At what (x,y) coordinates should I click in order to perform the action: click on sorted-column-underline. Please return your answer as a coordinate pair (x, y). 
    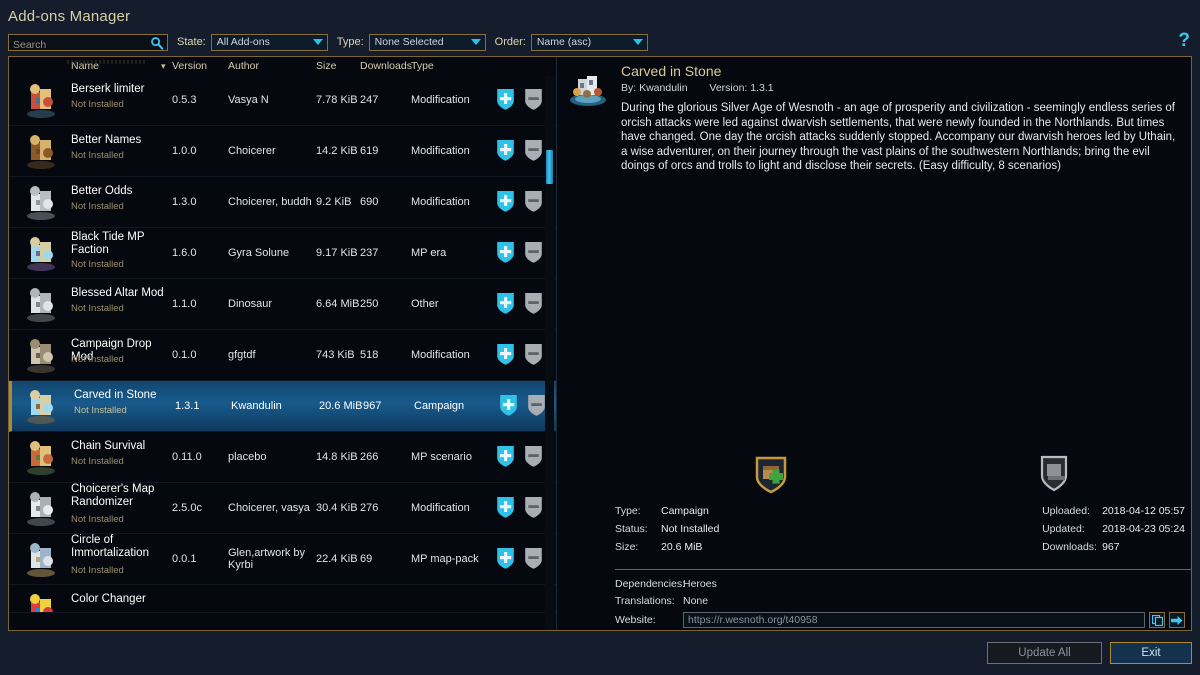
    Looking at the image, I should click on (107, 62).